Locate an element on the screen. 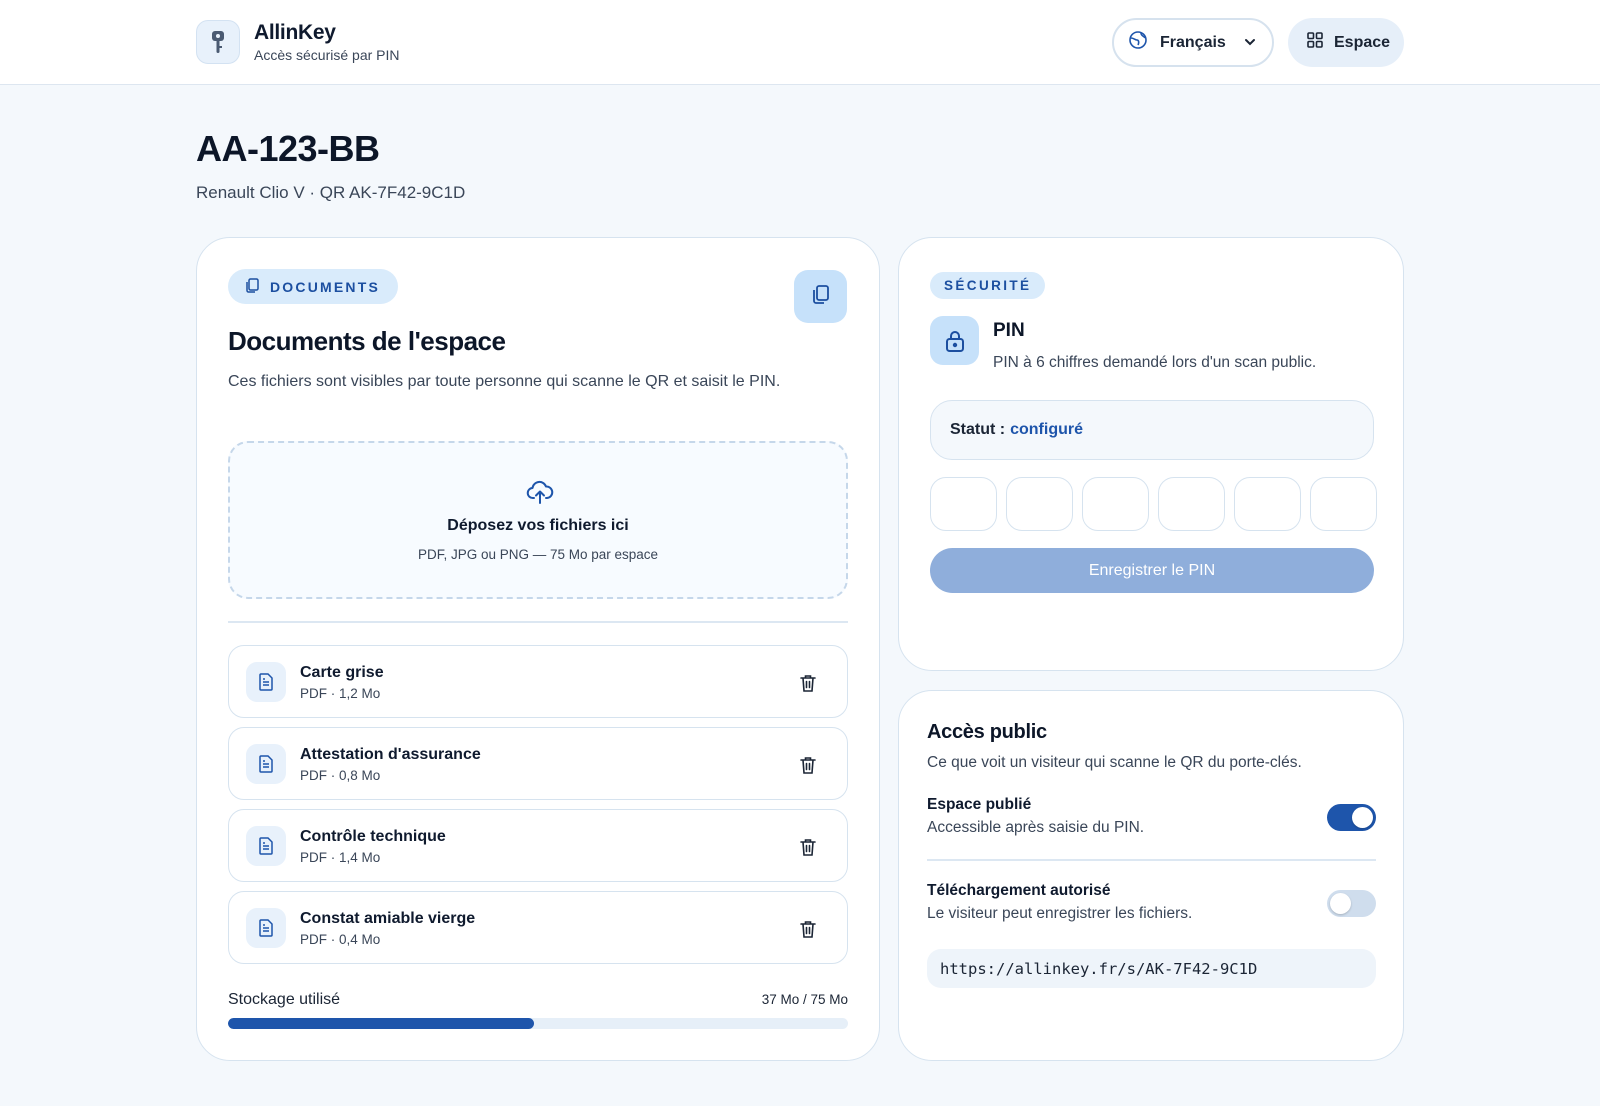 This screenshot has height=1106, width=1600. storage-value: 37 Mo / 75 Mo is located at coordinates (804, 999).